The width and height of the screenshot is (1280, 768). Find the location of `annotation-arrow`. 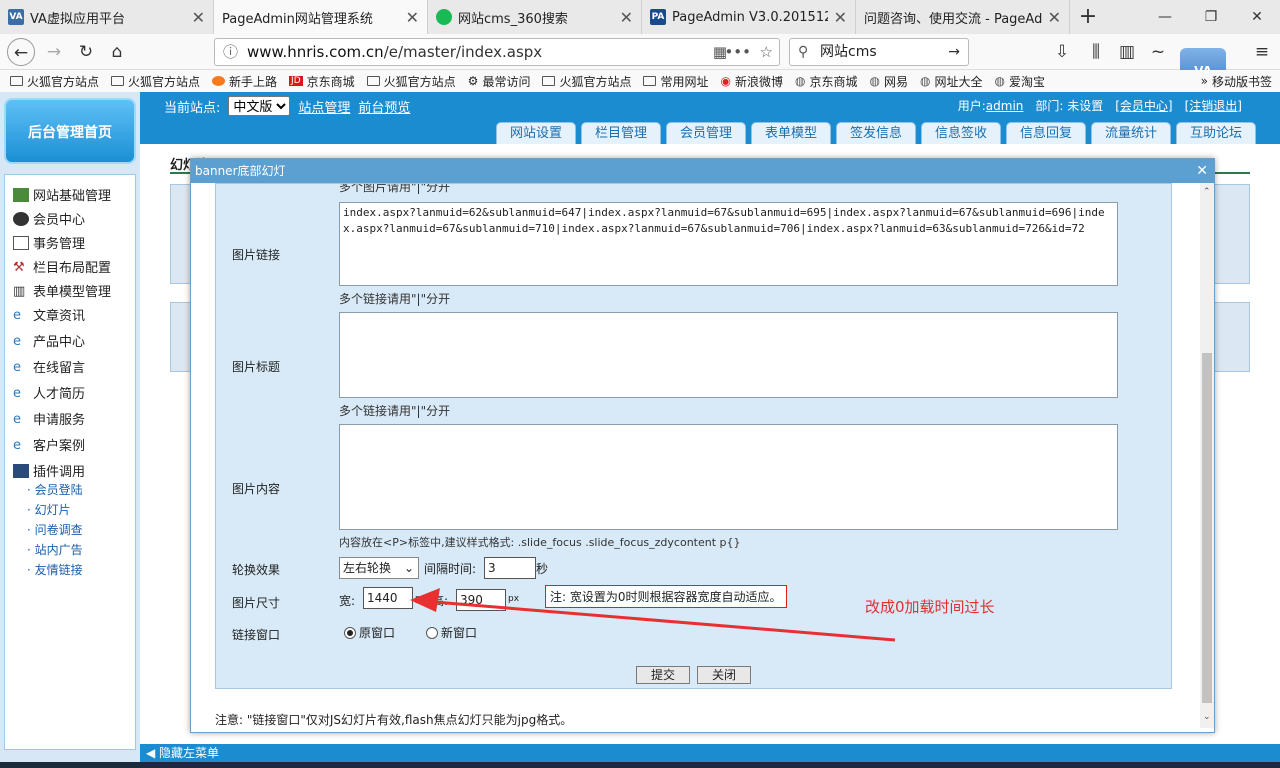

annotation-arrow is located at coordinates (653, 615).